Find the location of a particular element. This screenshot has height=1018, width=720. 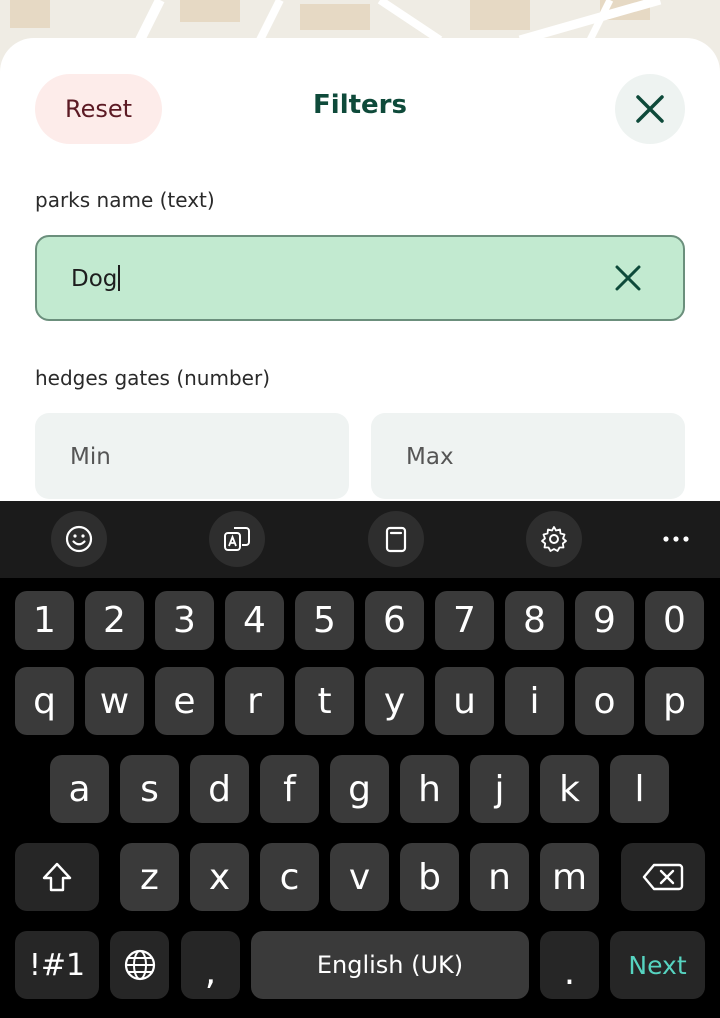

key: e is located at coordinates (184, 701).